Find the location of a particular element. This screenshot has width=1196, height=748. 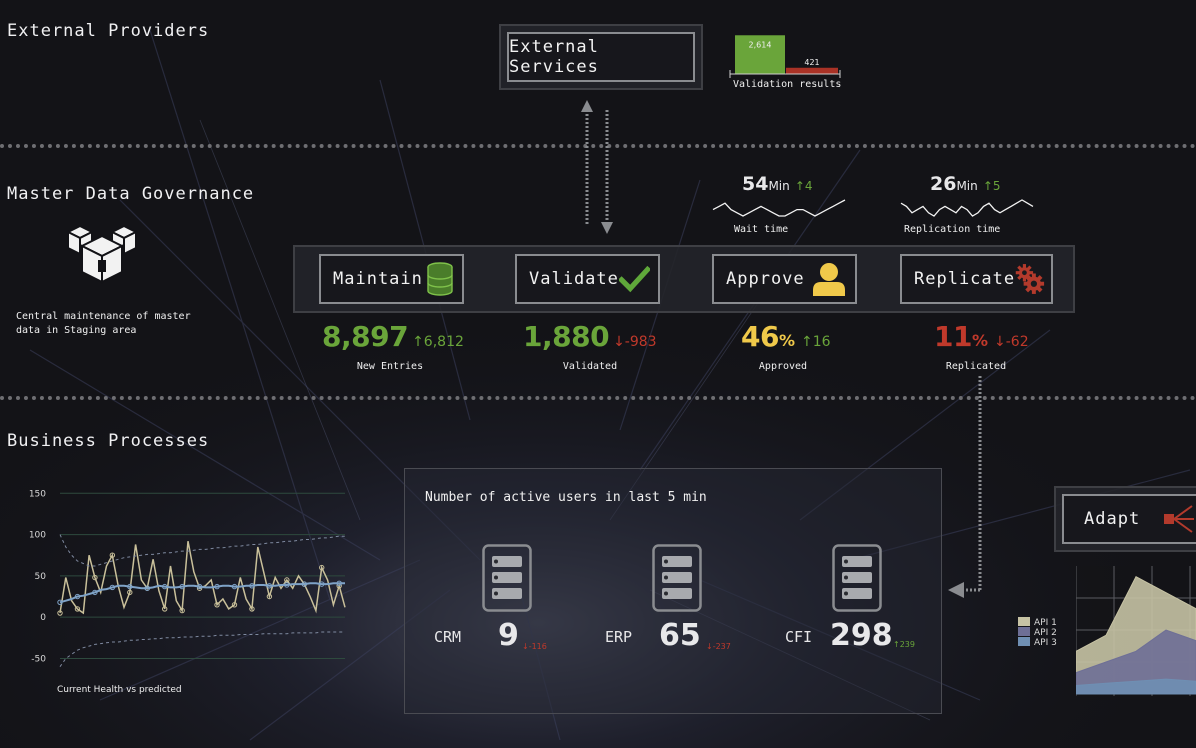

active-users-title: Number of active users in last 5 min is located at coordinates (566, 497).